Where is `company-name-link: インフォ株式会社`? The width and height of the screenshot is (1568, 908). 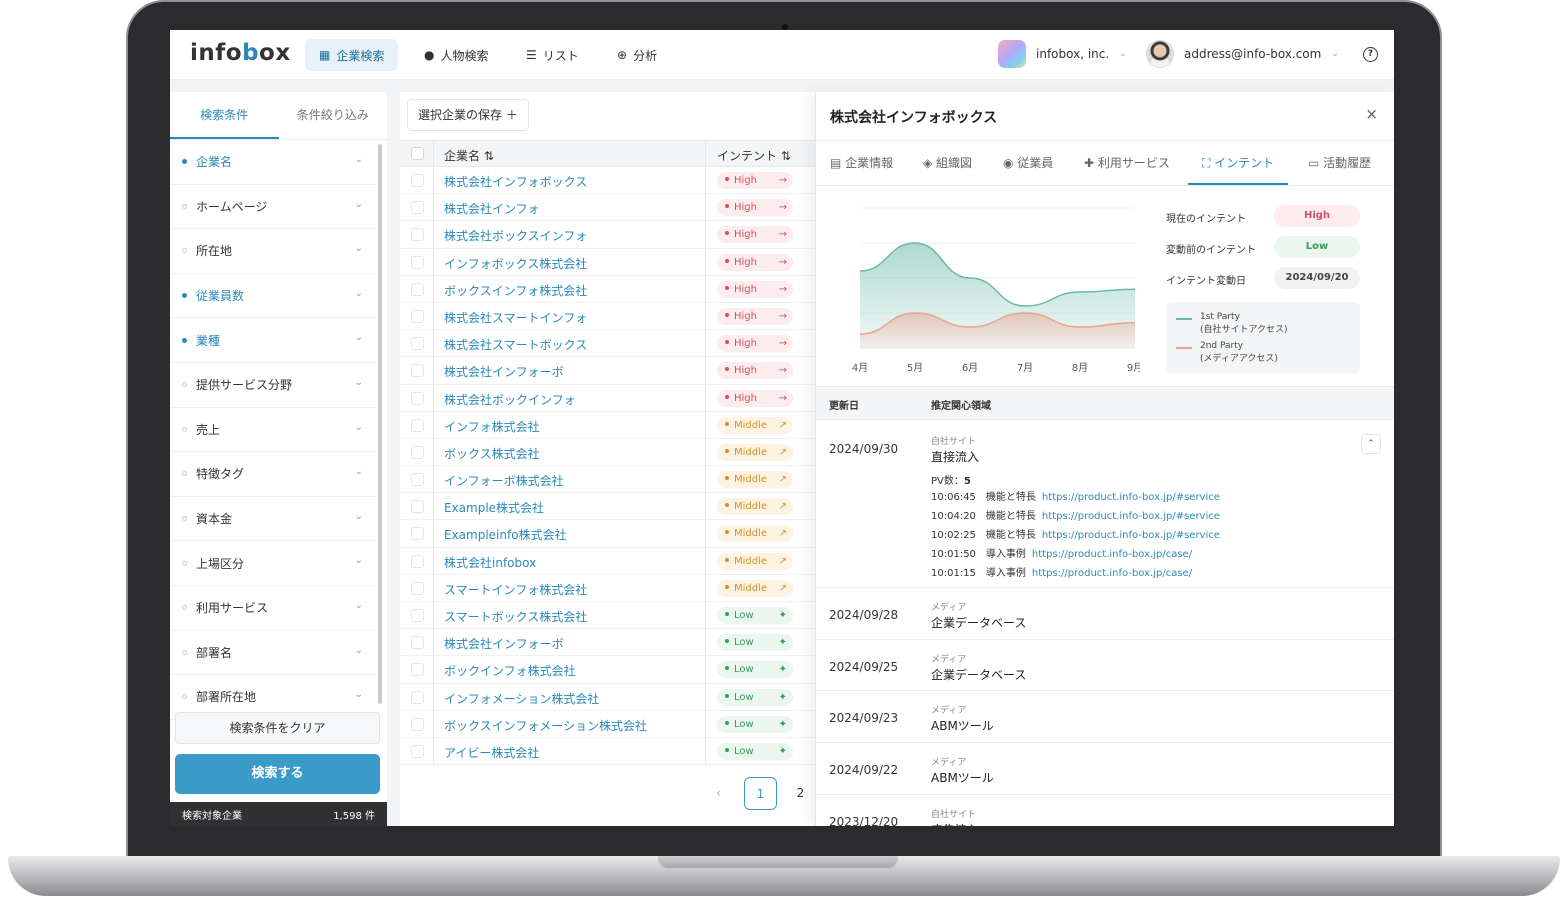 company-name-link: インフォ株式会社 is located at coordinates (492, 426).